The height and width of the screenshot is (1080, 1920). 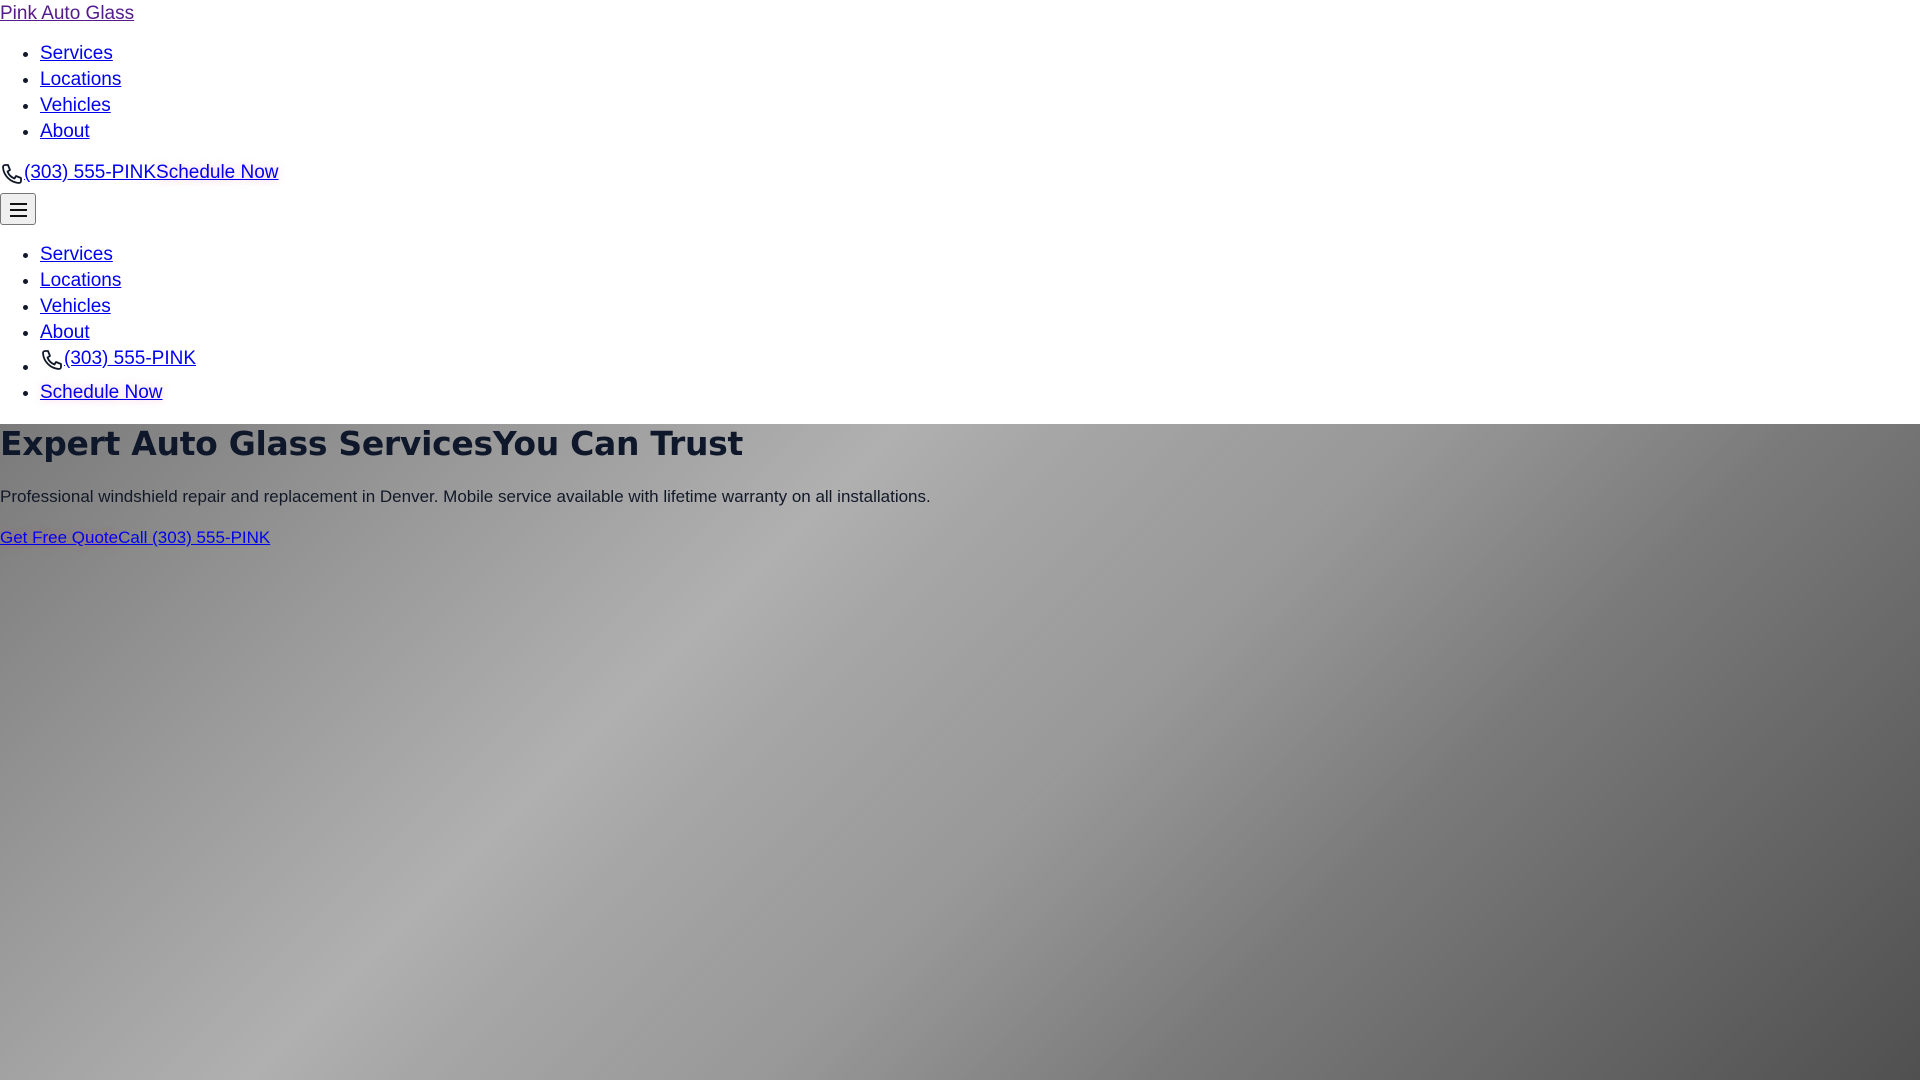 I want to click on header-phone-link: (303) 555-PINK, so click(x=78, y=173).